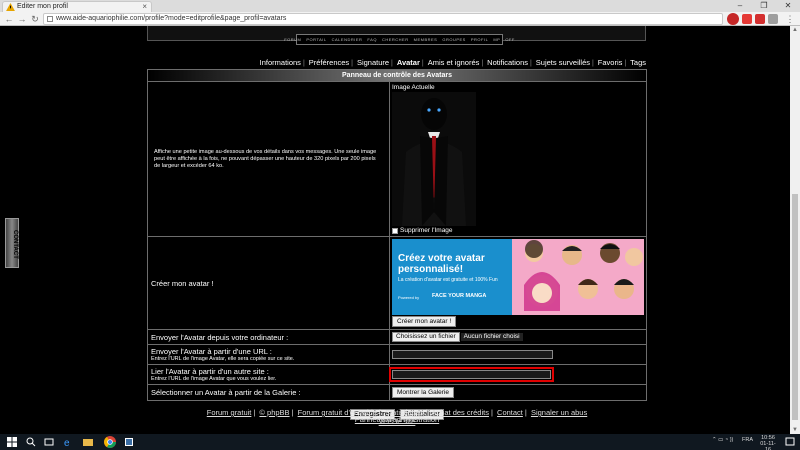 This screenshot has height=450, width=800. I want to click on language-indicator: FRA, so click(747, 440).